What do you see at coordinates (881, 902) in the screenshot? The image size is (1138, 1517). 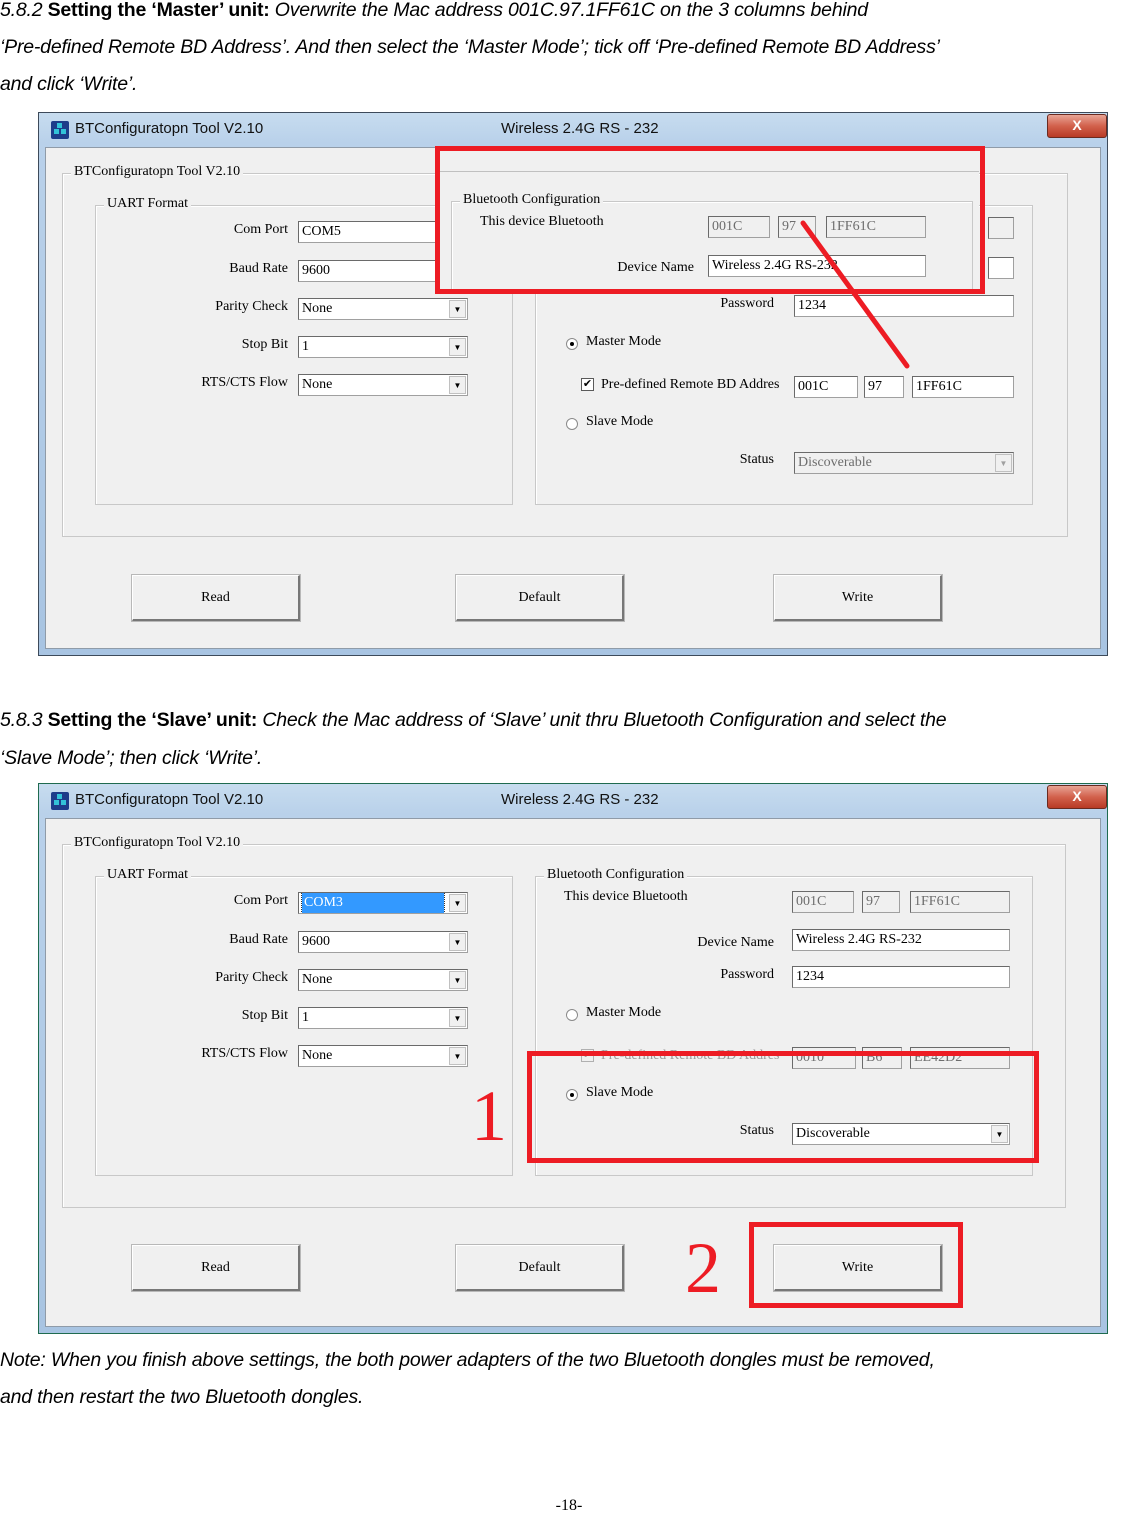 I see `device-addr-2: 97` at bounding box center [881, 902].